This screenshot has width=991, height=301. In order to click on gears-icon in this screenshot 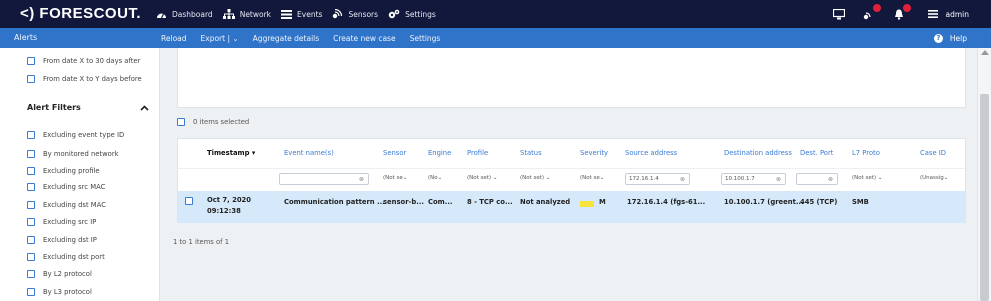, I will do `click(394, 14)`.